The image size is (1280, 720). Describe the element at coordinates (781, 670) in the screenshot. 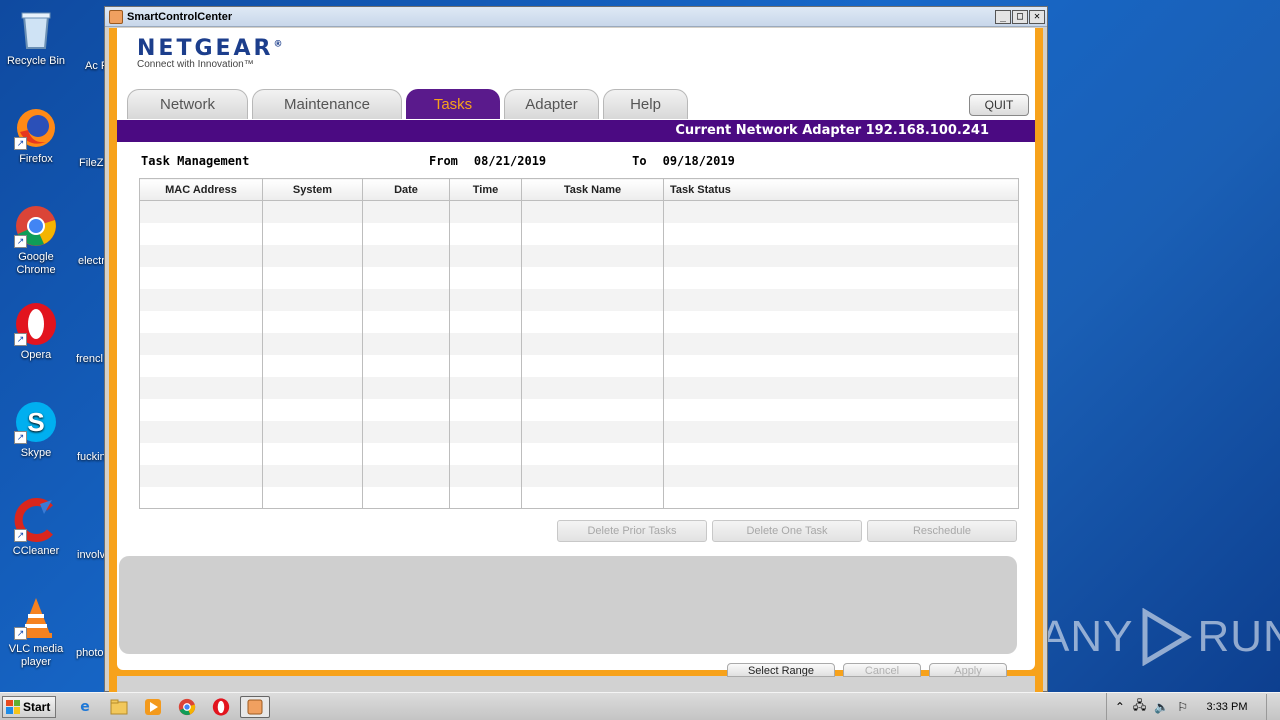

I see `select-range-button: Select Range` at that location.